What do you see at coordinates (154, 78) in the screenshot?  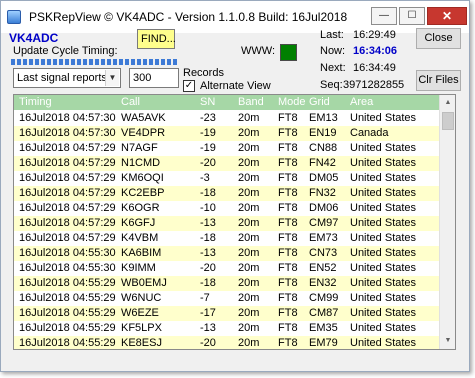 I see `record-count-input: 300` at bounding box center [154, 78].